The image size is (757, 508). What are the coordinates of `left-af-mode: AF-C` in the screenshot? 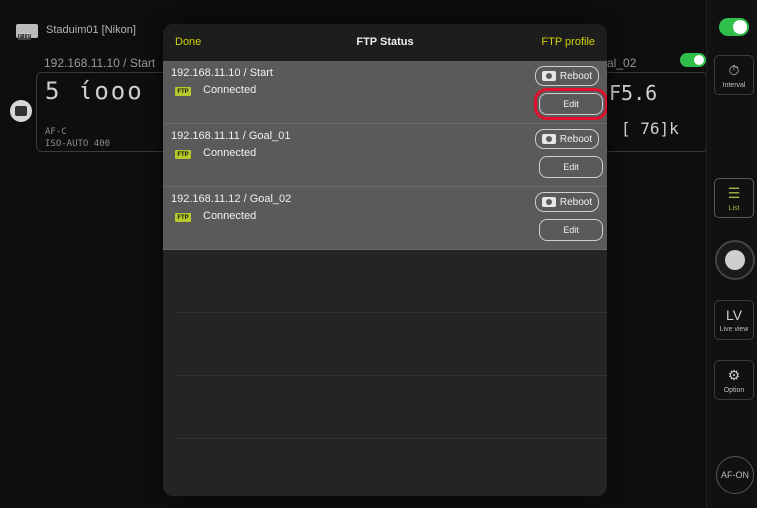 It's located at (56, 132).